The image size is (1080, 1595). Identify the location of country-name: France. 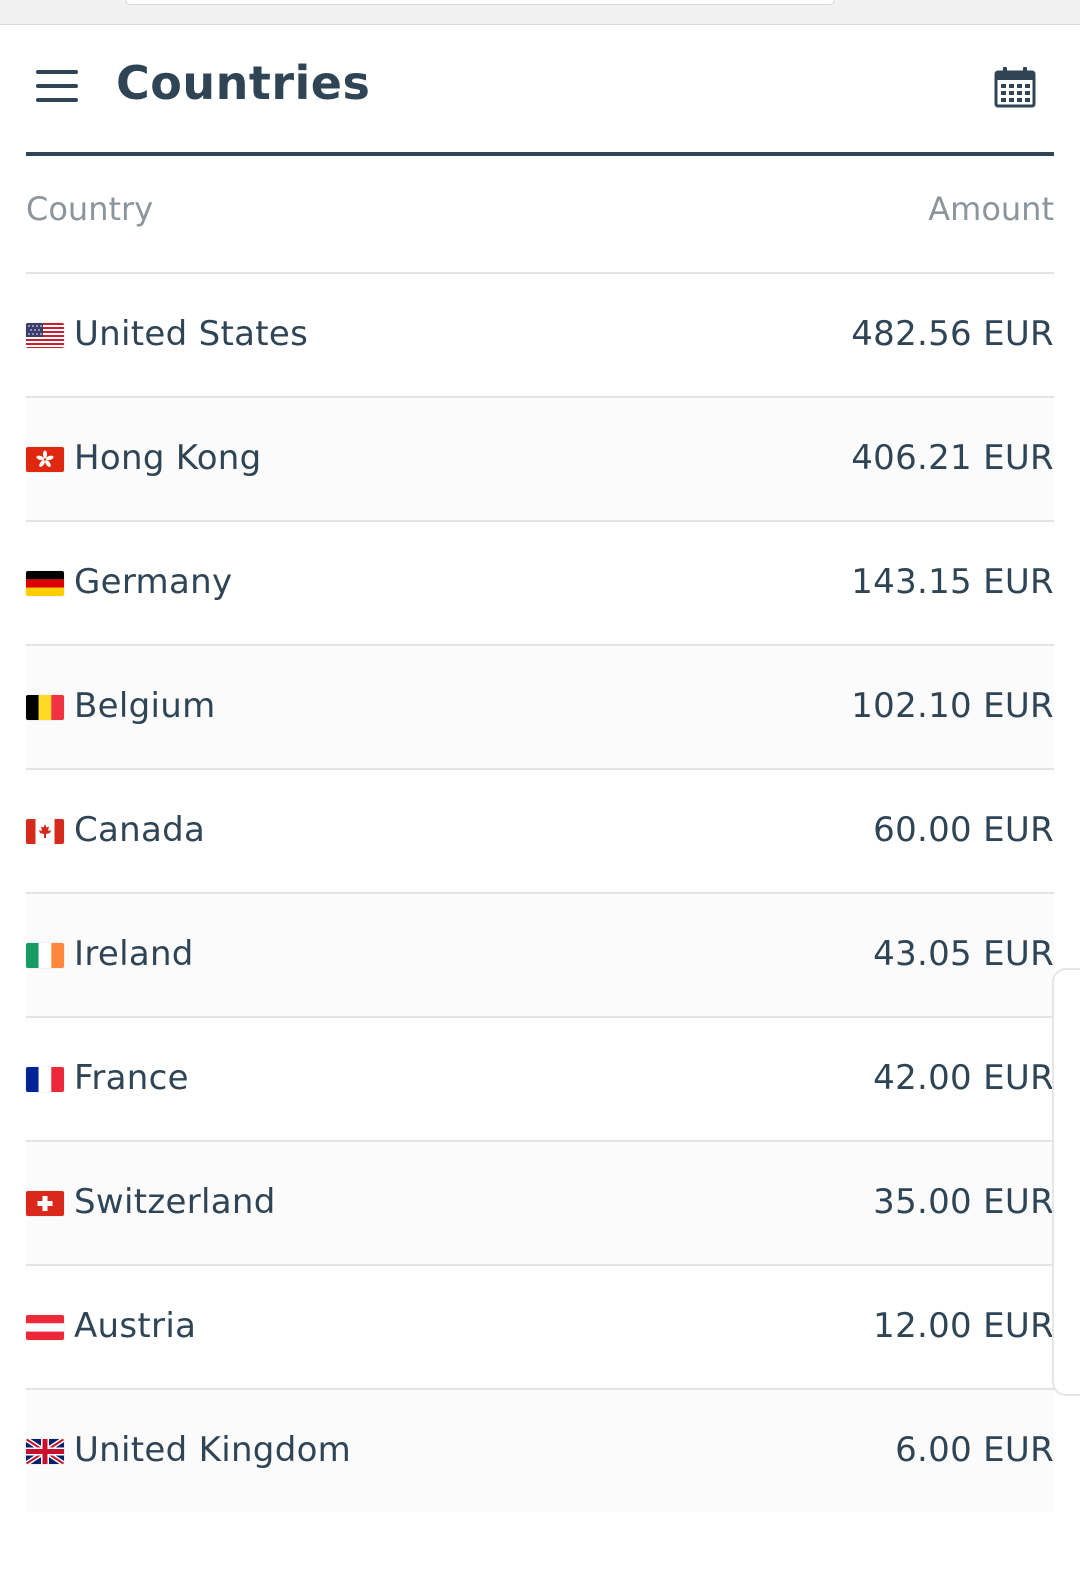
(131, 1078).